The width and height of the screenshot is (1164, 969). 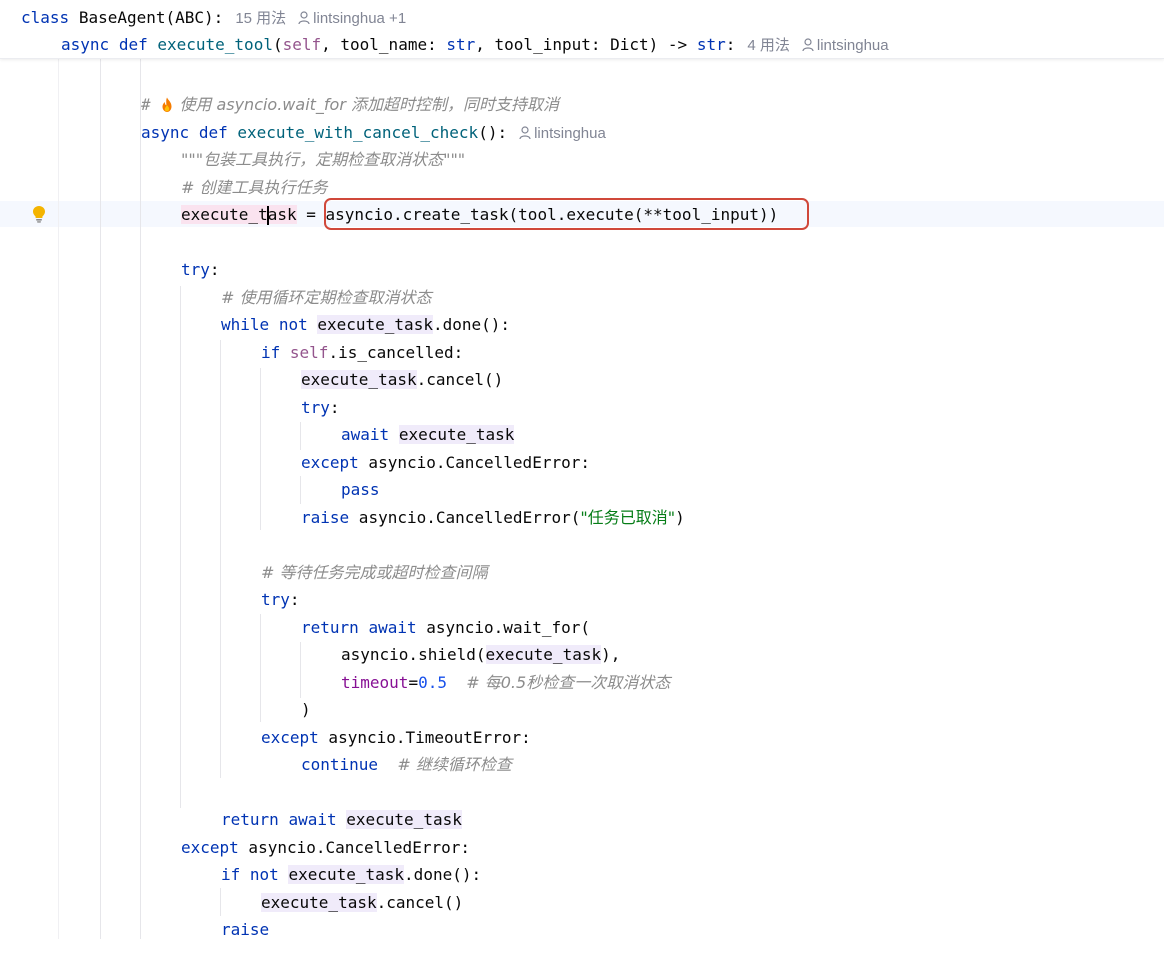 I want to click on comment: # 每0.5秒检查一次取消状态, so click(x=568, y=682).